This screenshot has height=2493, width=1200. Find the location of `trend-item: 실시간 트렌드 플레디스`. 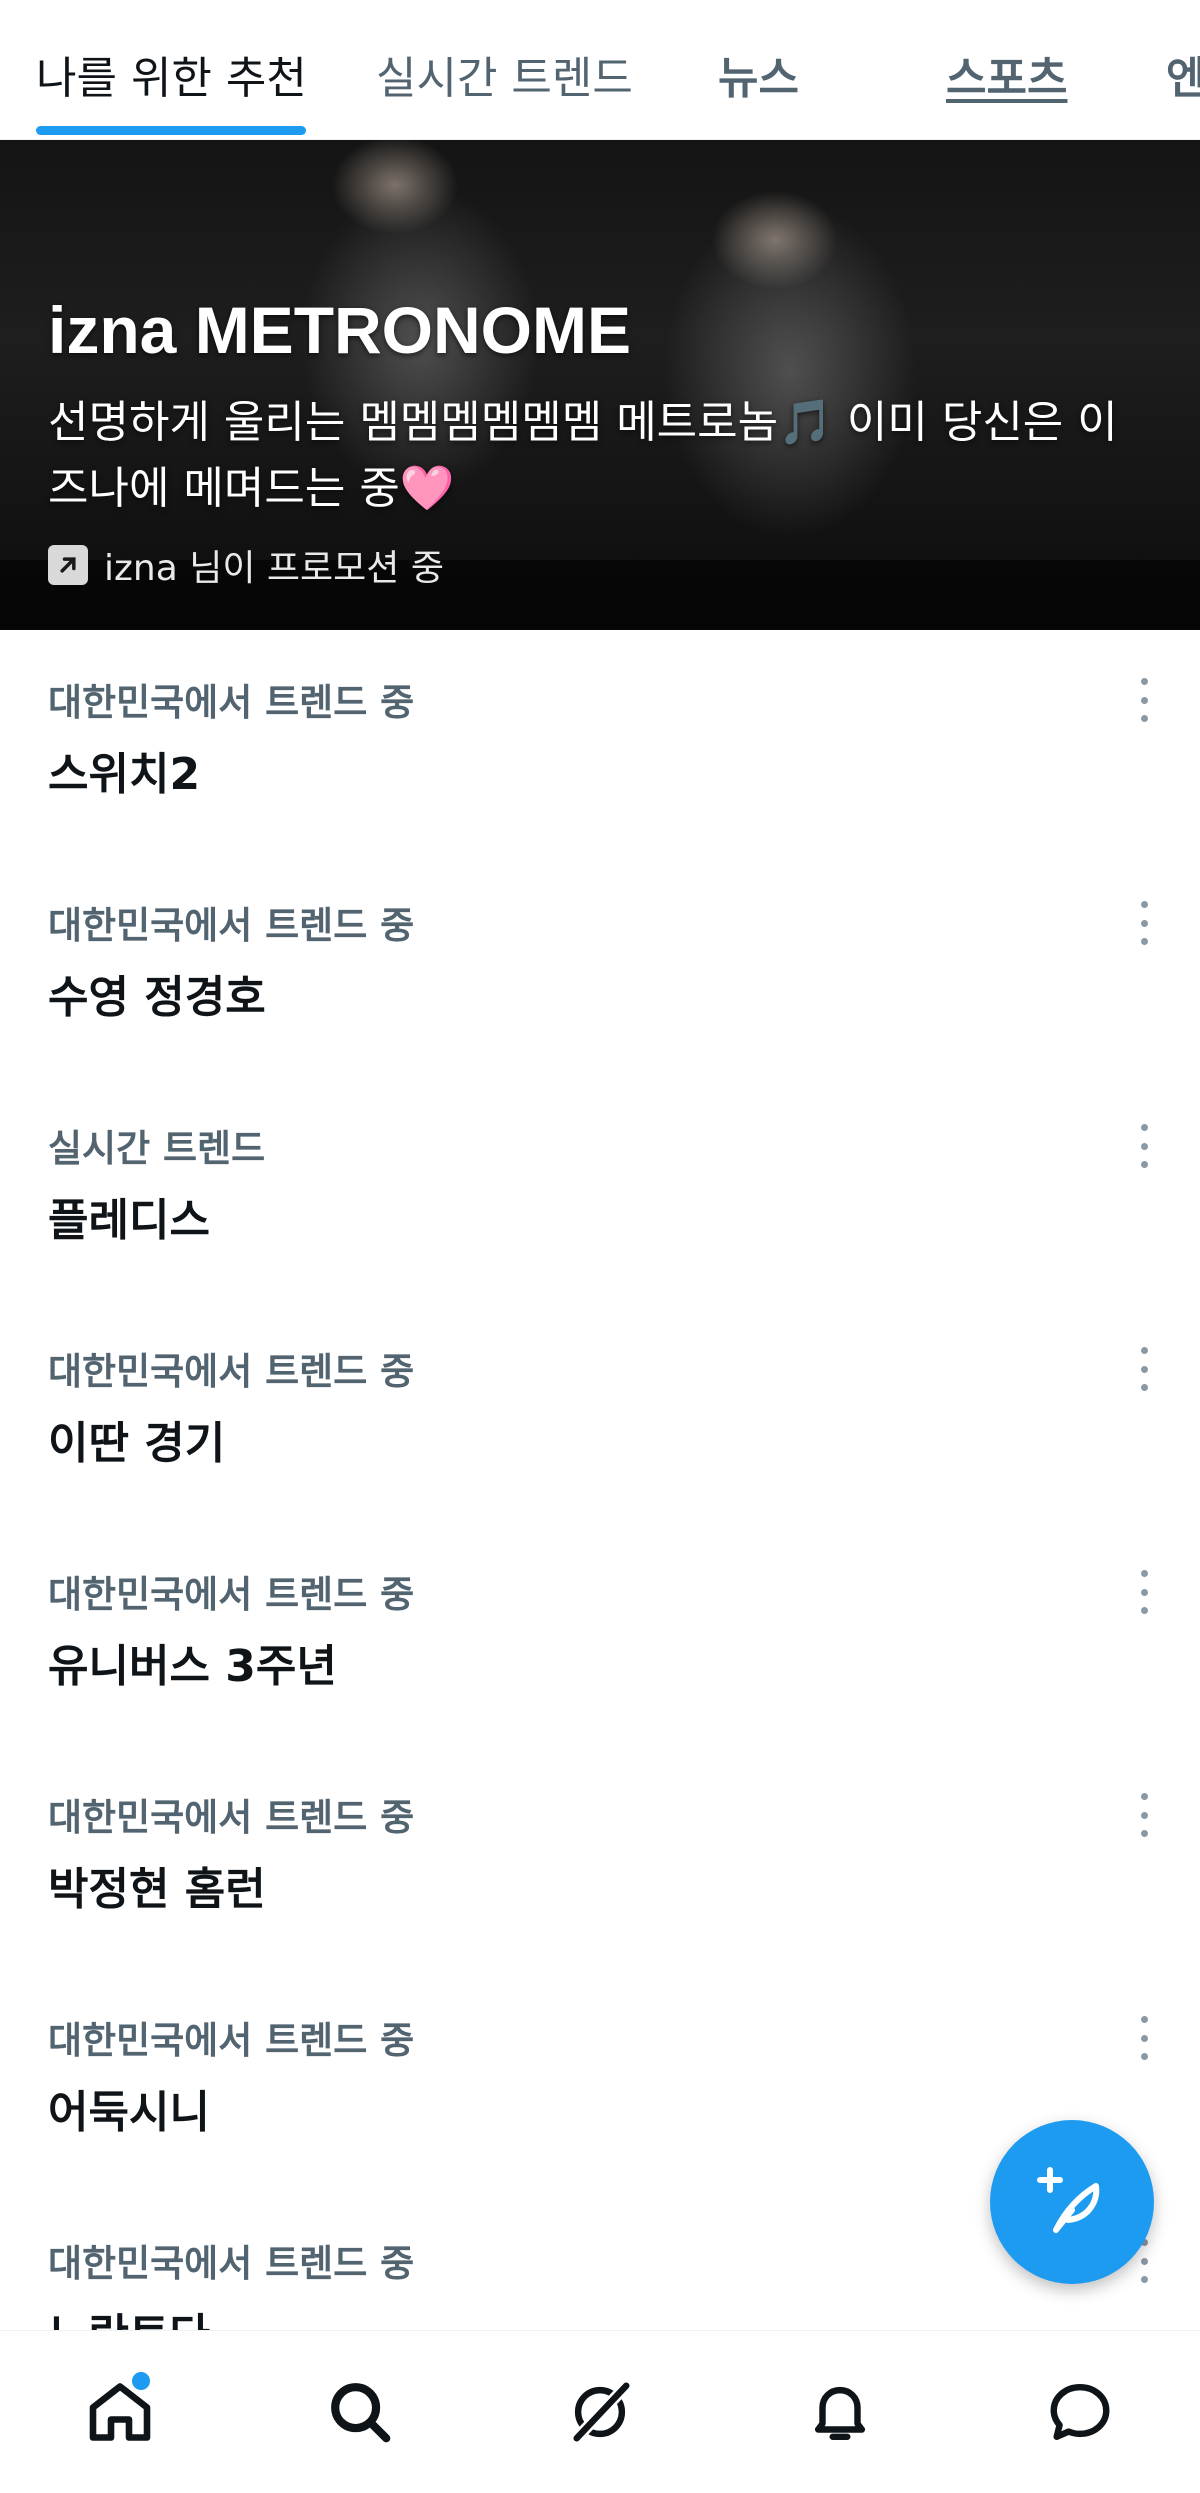

trend-item: 실시간 트렌드 플레디스 is located at coordinates (600, 1187).